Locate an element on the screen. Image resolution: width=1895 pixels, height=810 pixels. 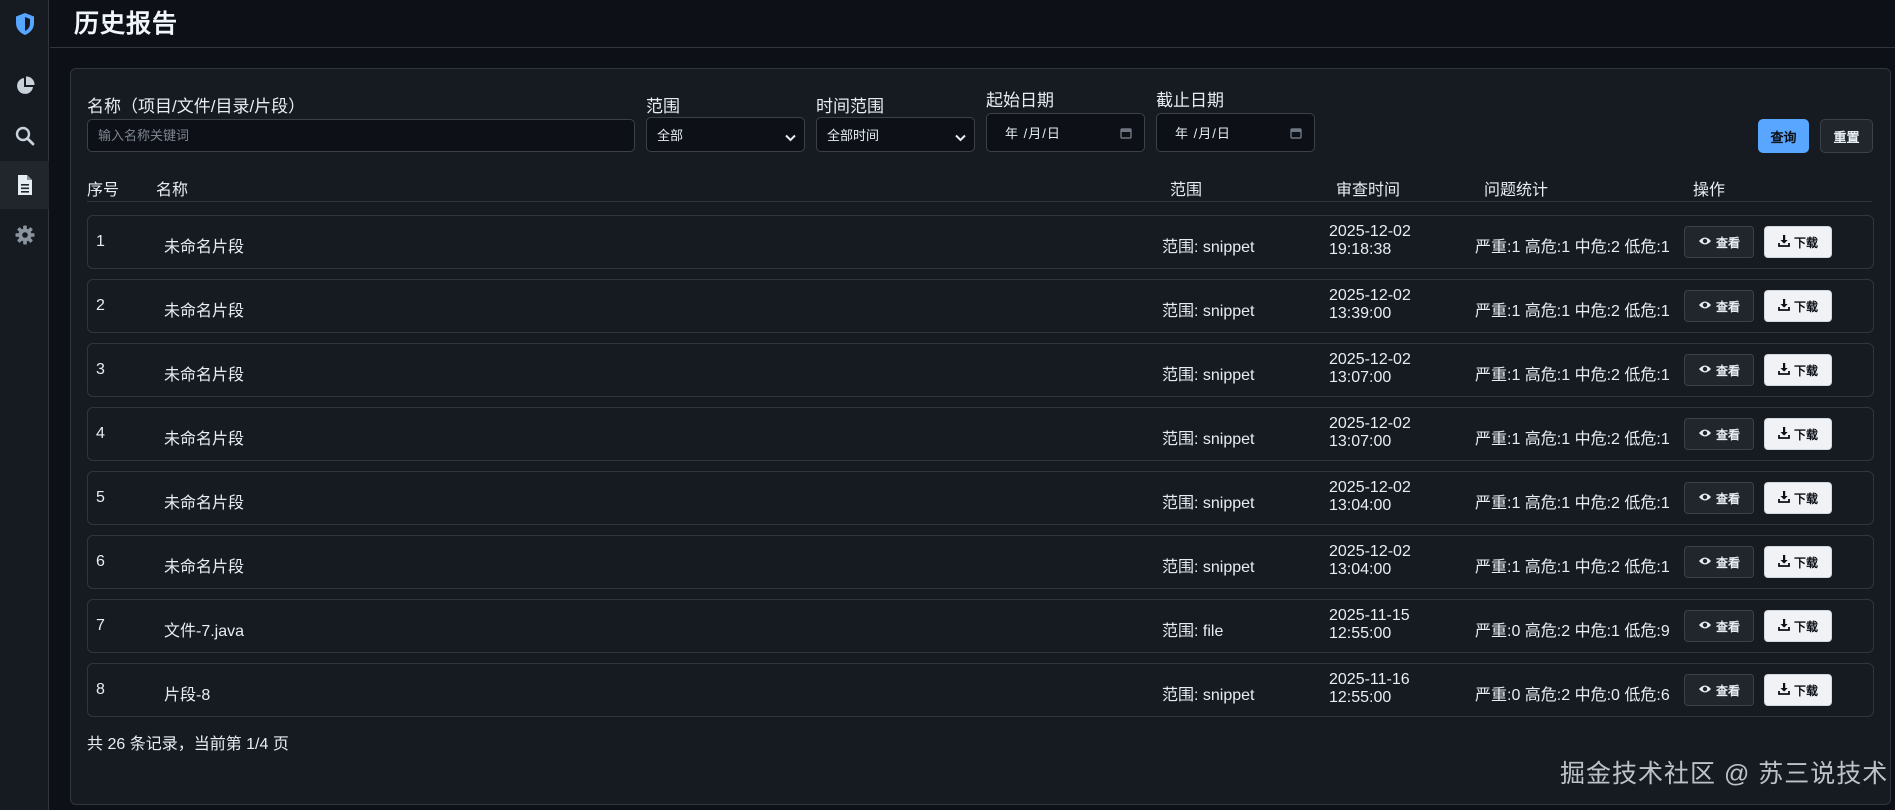
table-header: 序号 名称 范围 审查时间 问题统计 操作 is located at coordinates (980, 187).